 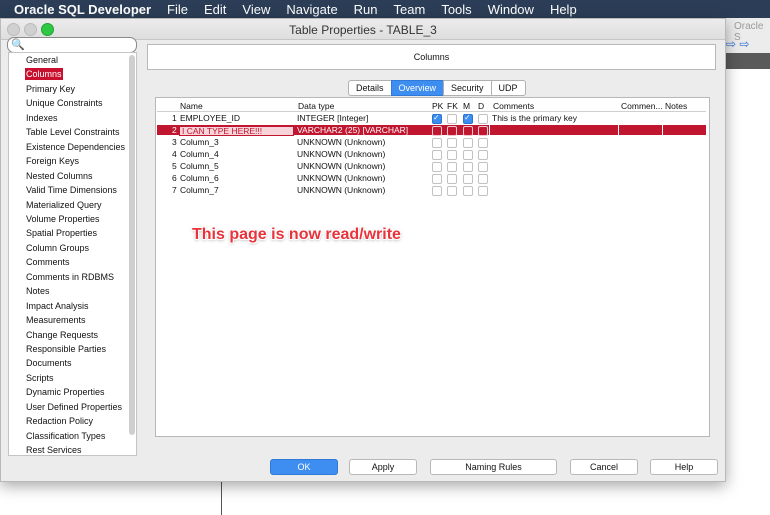 I want to click on nav-item-materialized-query: Materialized Query, so click(x=64, y=205).